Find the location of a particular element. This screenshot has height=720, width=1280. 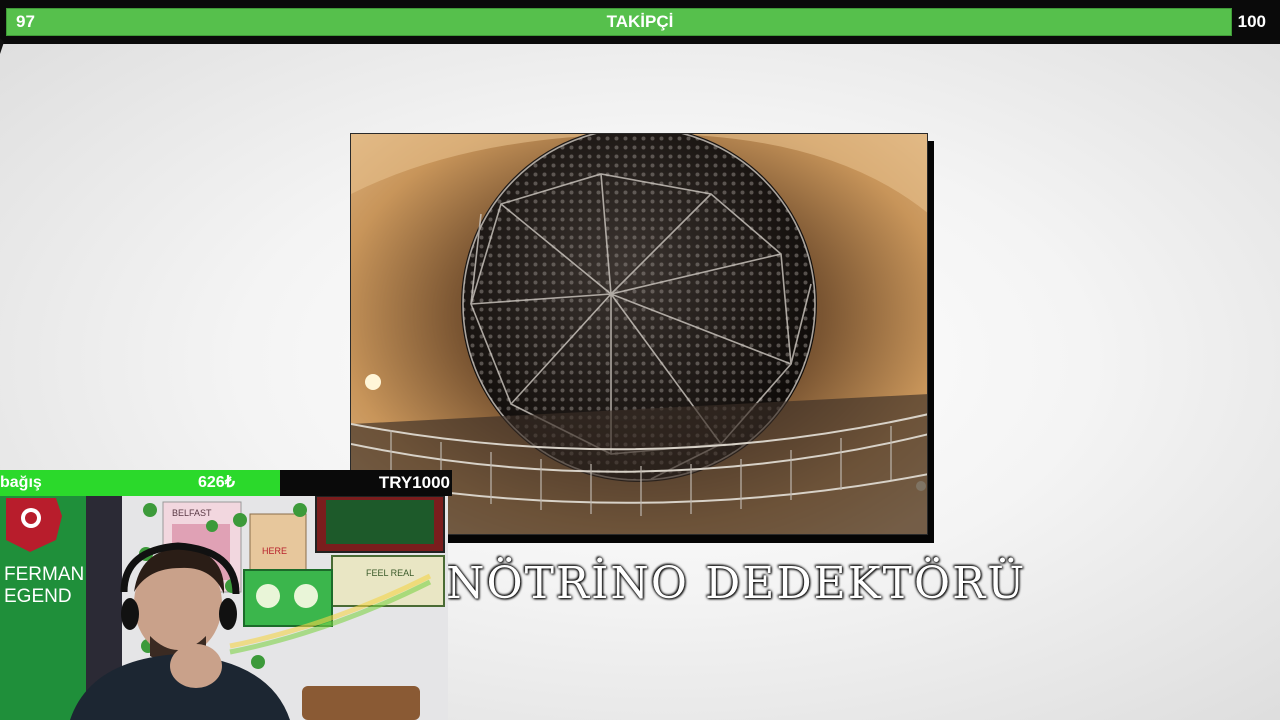

poster-text-3: FEEL REAL is located at coordinates (390, 573).